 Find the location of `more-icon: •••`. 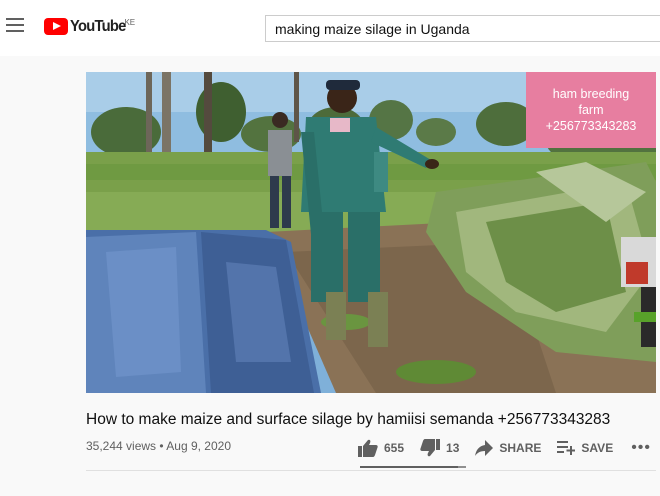

more-icon: ••• is located at coordinates (641, 448).